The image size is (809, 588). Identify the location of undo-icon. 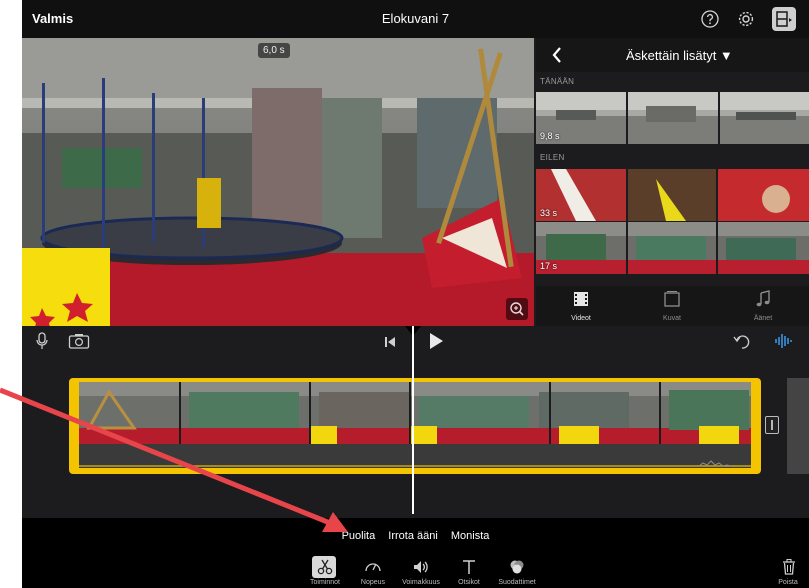
(742, 343).